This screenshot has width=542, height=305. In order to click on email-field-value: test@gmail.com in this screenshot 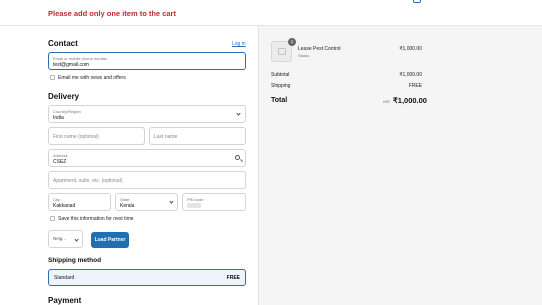, I will do `click(71, 65)`.